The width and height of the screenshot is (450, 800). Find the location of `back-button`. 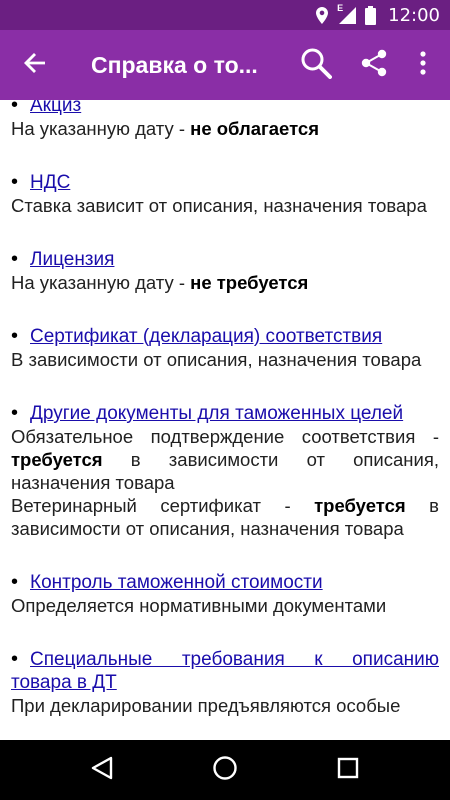

back-button is located at coordinates (35, 65).